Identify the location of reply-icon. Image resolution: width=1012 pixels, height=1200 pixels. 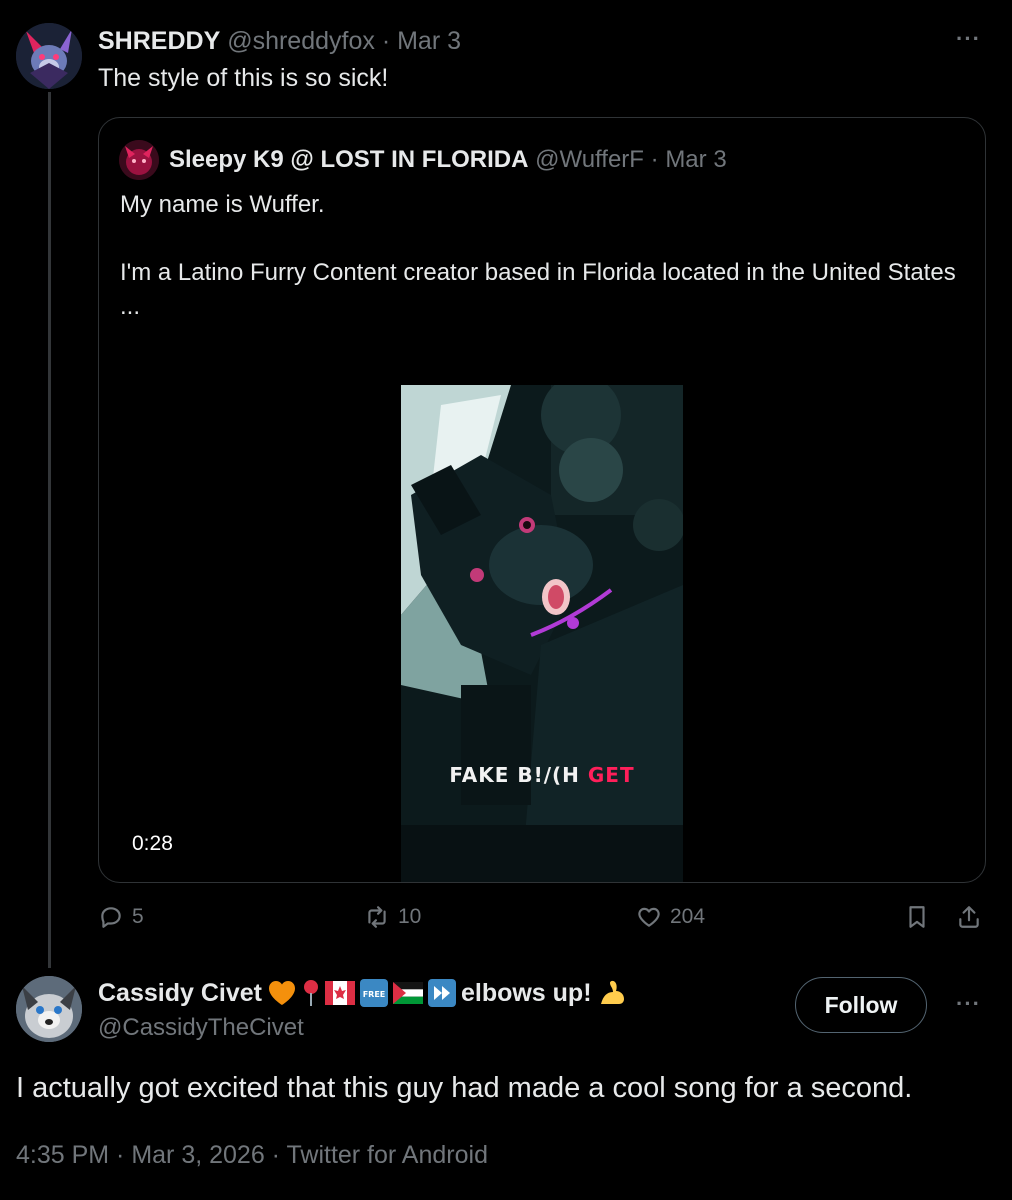
(111, 917).